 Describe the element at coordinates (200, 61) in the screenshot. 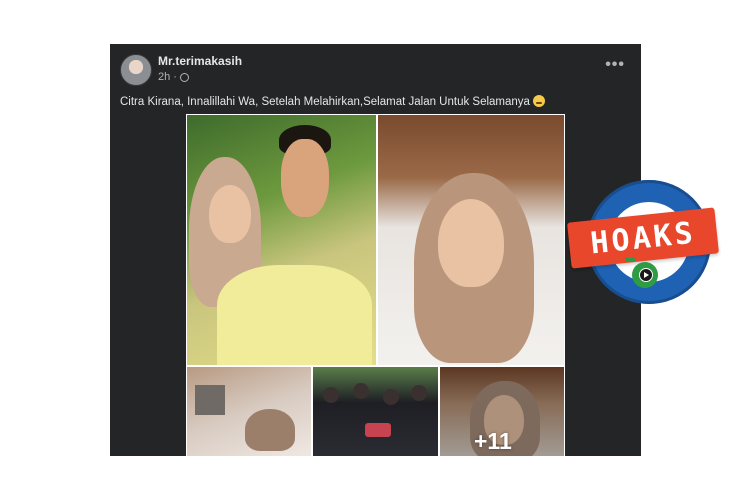

I see `author-name: Mr.terimakasih` at that location.